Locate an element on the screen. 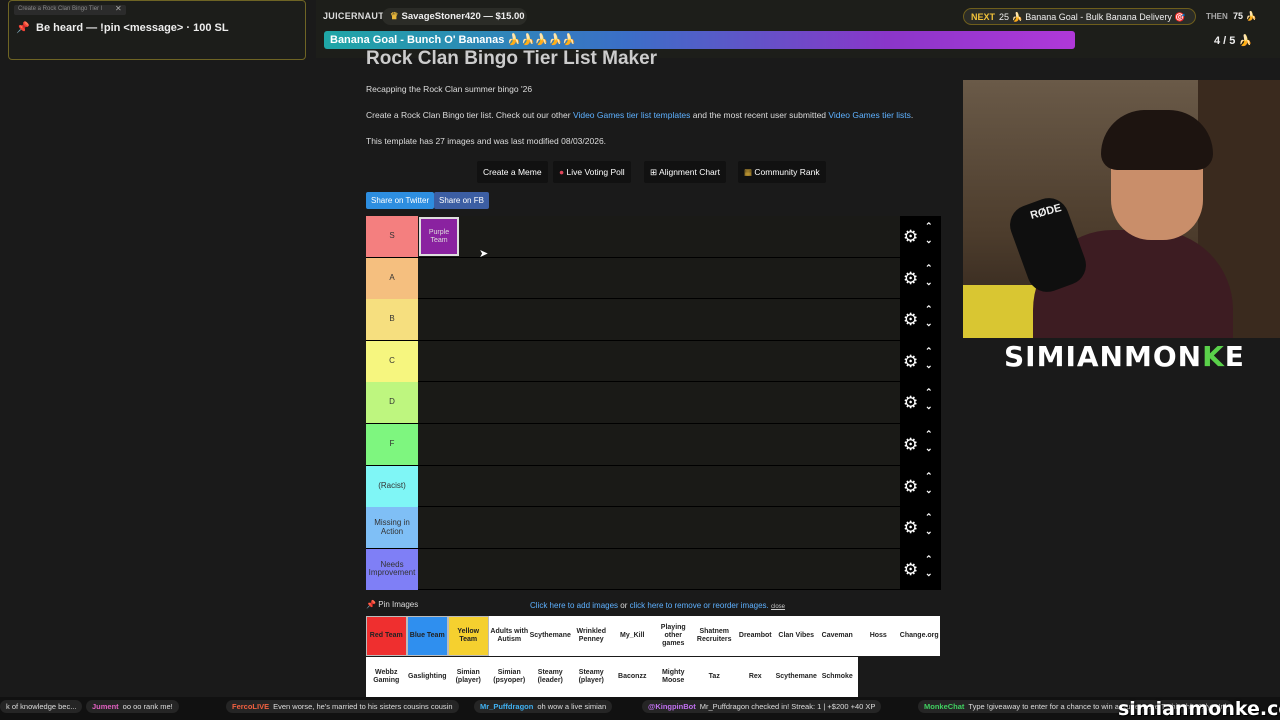 The height and width of the screenshot is (720, 1280). chat-username: MonkeChat is located at coordinates (944, 706).